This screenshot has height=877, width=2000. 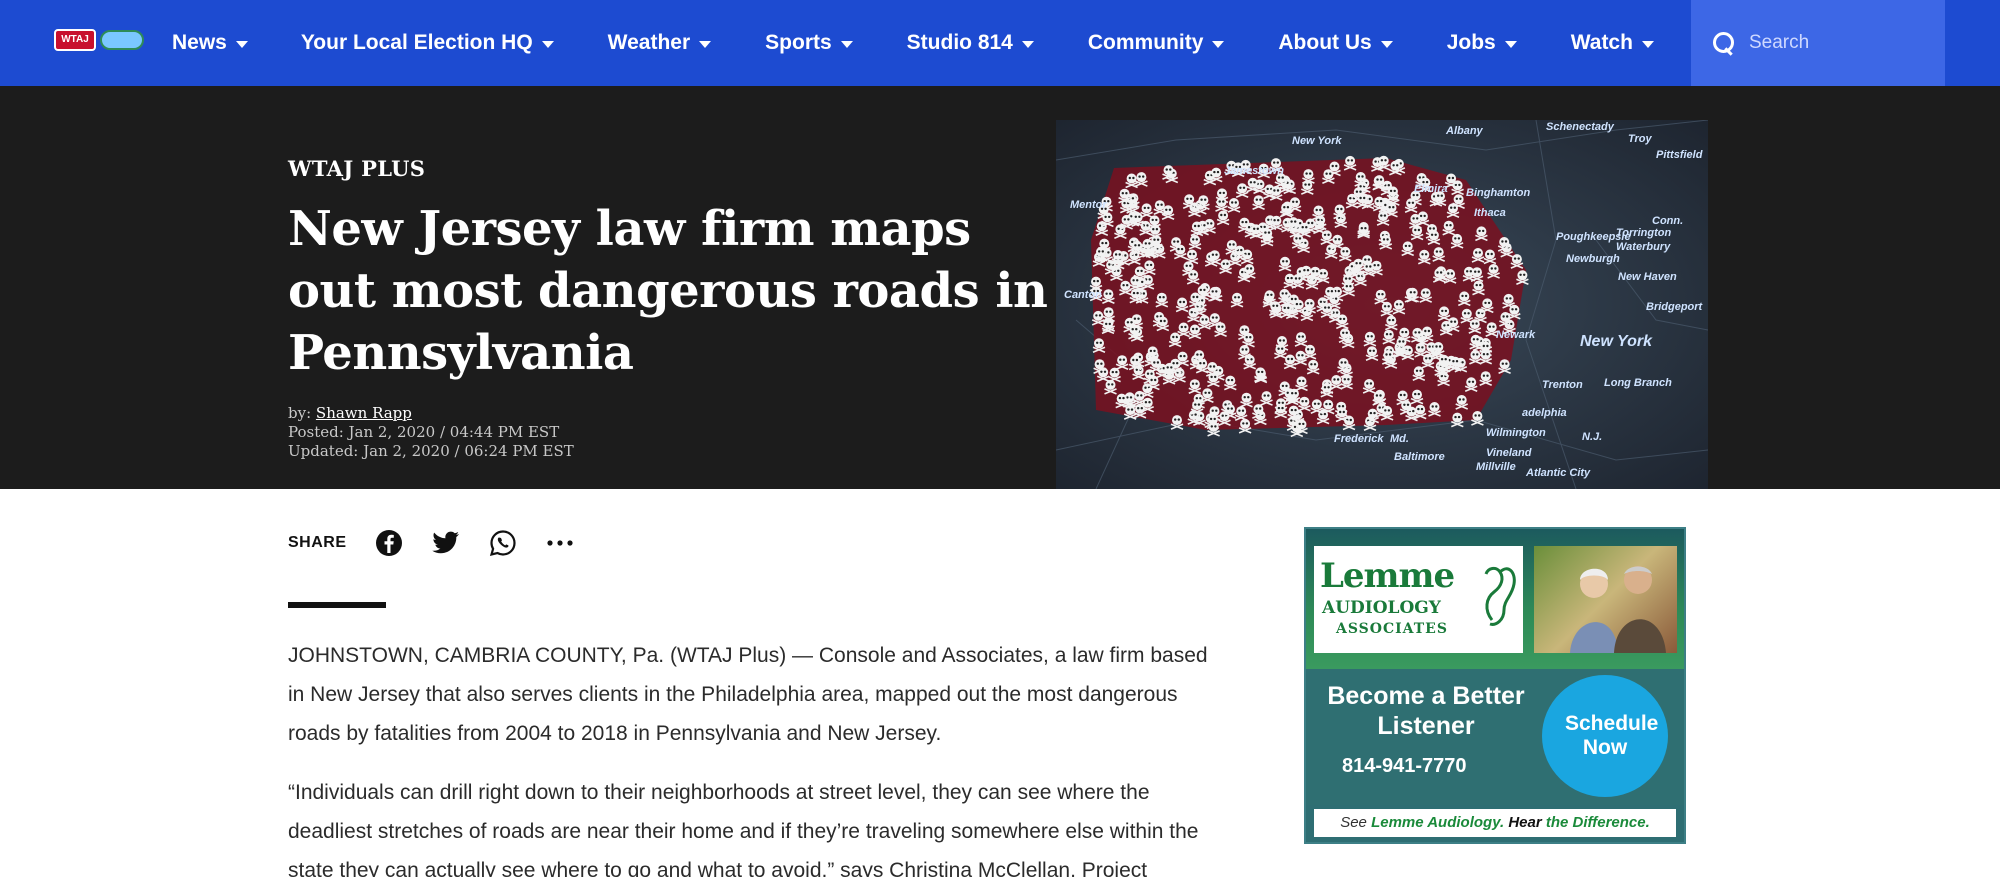 What do you see at coordinates (1605, 599) in the screenshot?
I see `ad-couple-photo` at bounding box center [1605, 599].